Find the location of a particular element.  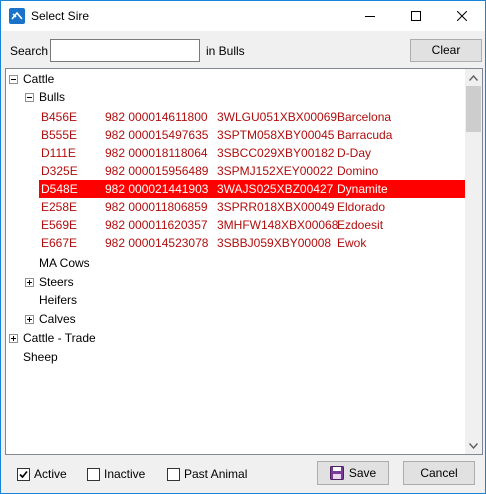

window-title: Select Sire is located at coordinates (60, 16).